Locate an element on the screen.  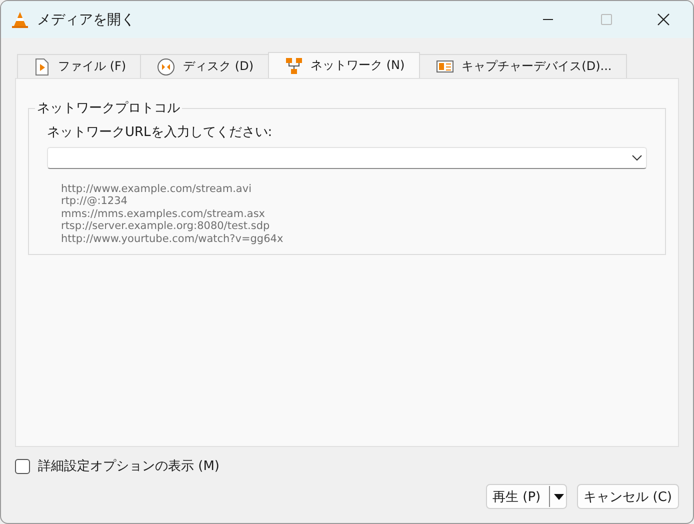
cone-logo-icon is located at coordinates (20, 19).